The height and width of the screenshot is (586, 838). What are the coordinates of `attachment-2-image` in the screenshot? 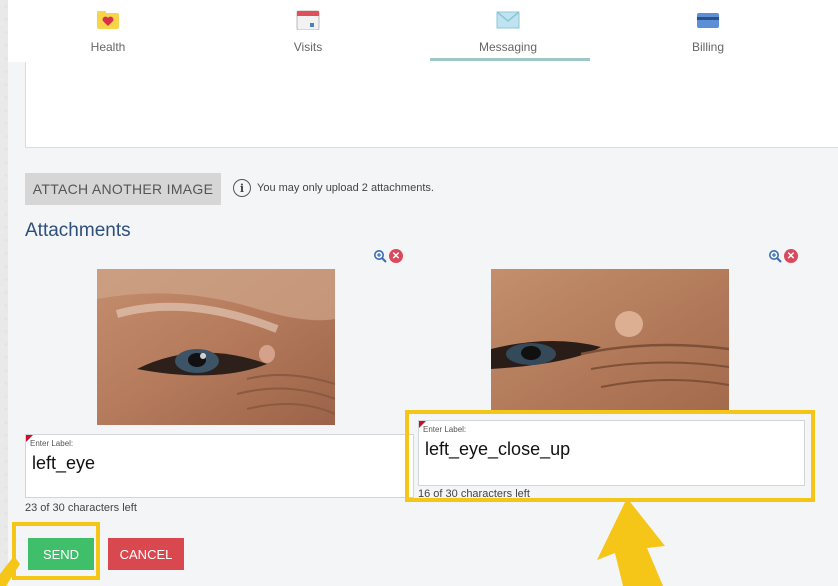 It's located at (610, 340).